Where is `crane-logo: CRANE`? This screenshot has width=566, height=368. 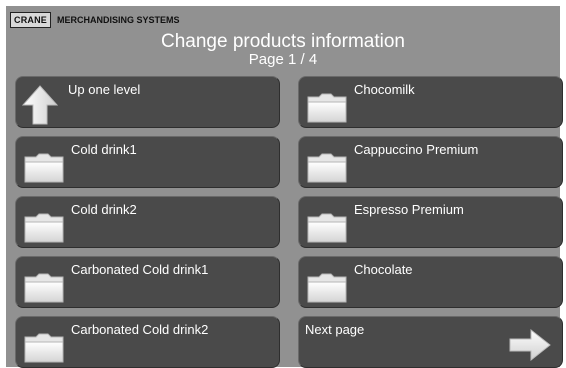 crane-logo: CRANE is located at coordinates (31, 20).